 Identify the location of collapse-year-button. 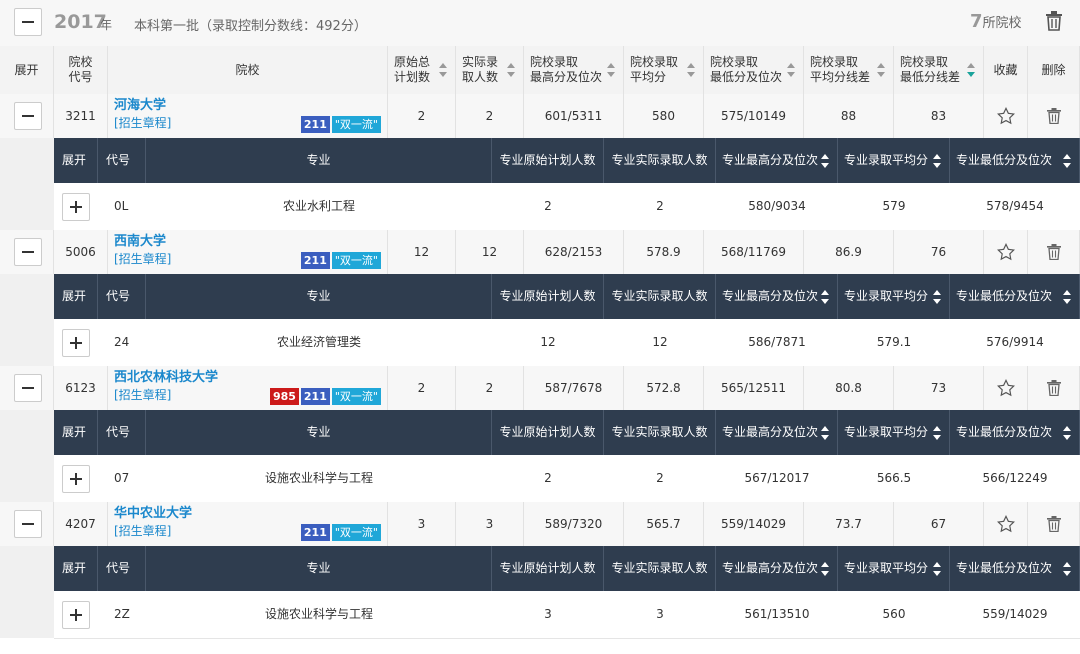
(28, 22).